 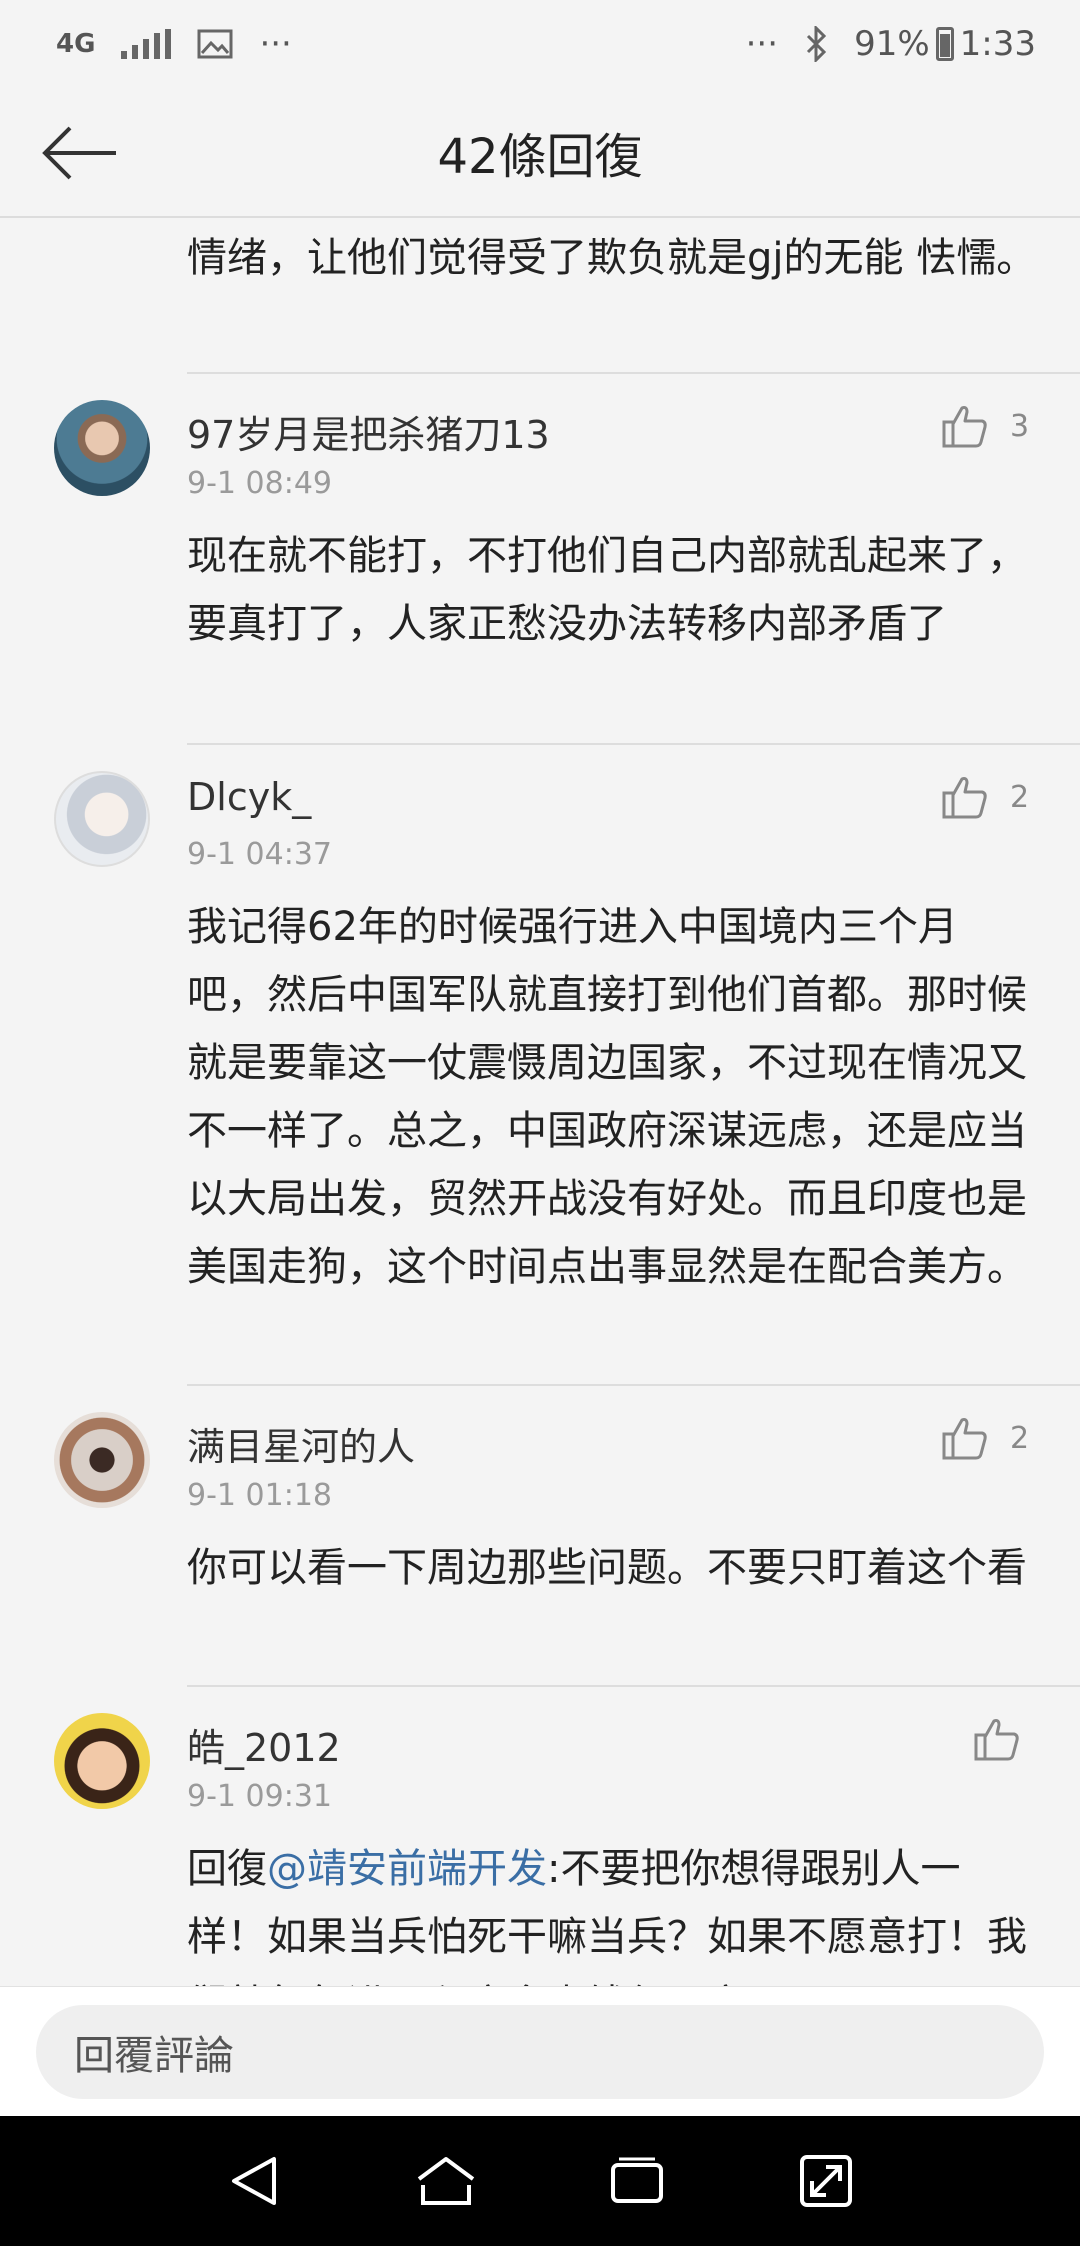 I want to click on comment-author: 满目星河的人, so click(x=301, y=1443).